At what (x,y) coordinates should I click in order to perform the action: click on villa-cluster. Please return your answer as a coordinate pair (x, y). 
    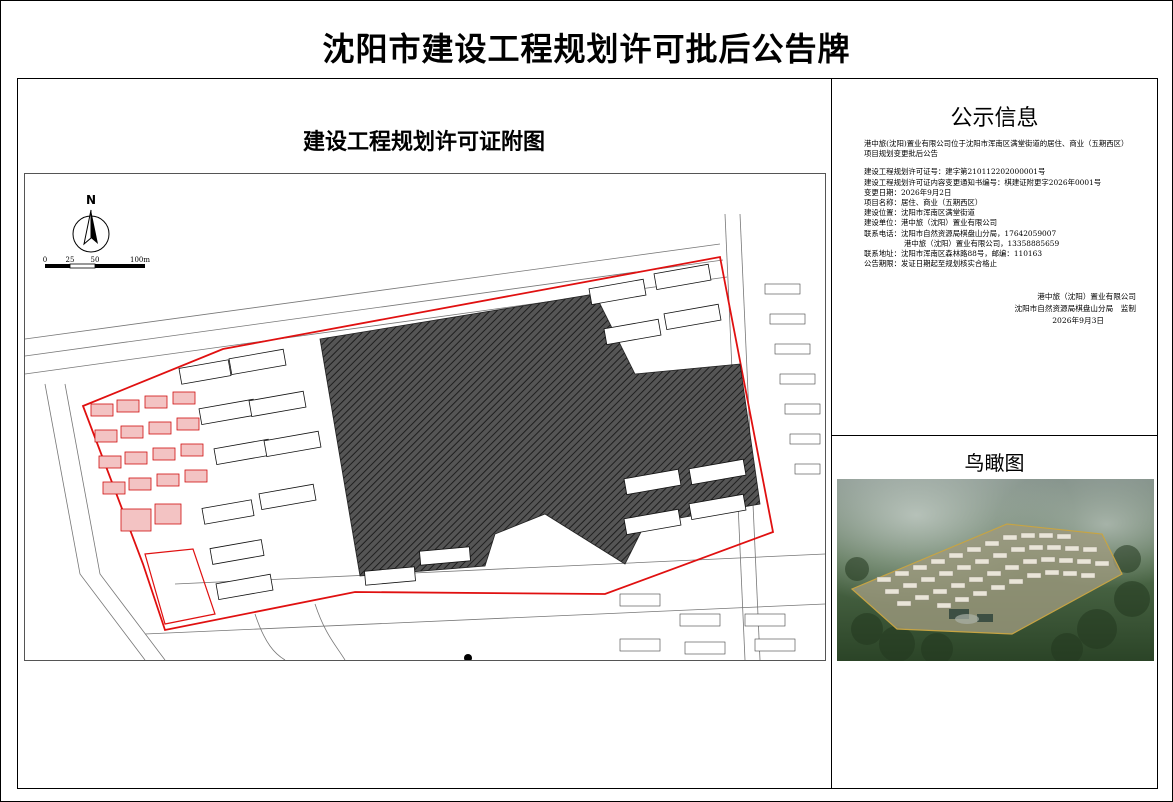
    Looking at the image, I should click on (149, 461).